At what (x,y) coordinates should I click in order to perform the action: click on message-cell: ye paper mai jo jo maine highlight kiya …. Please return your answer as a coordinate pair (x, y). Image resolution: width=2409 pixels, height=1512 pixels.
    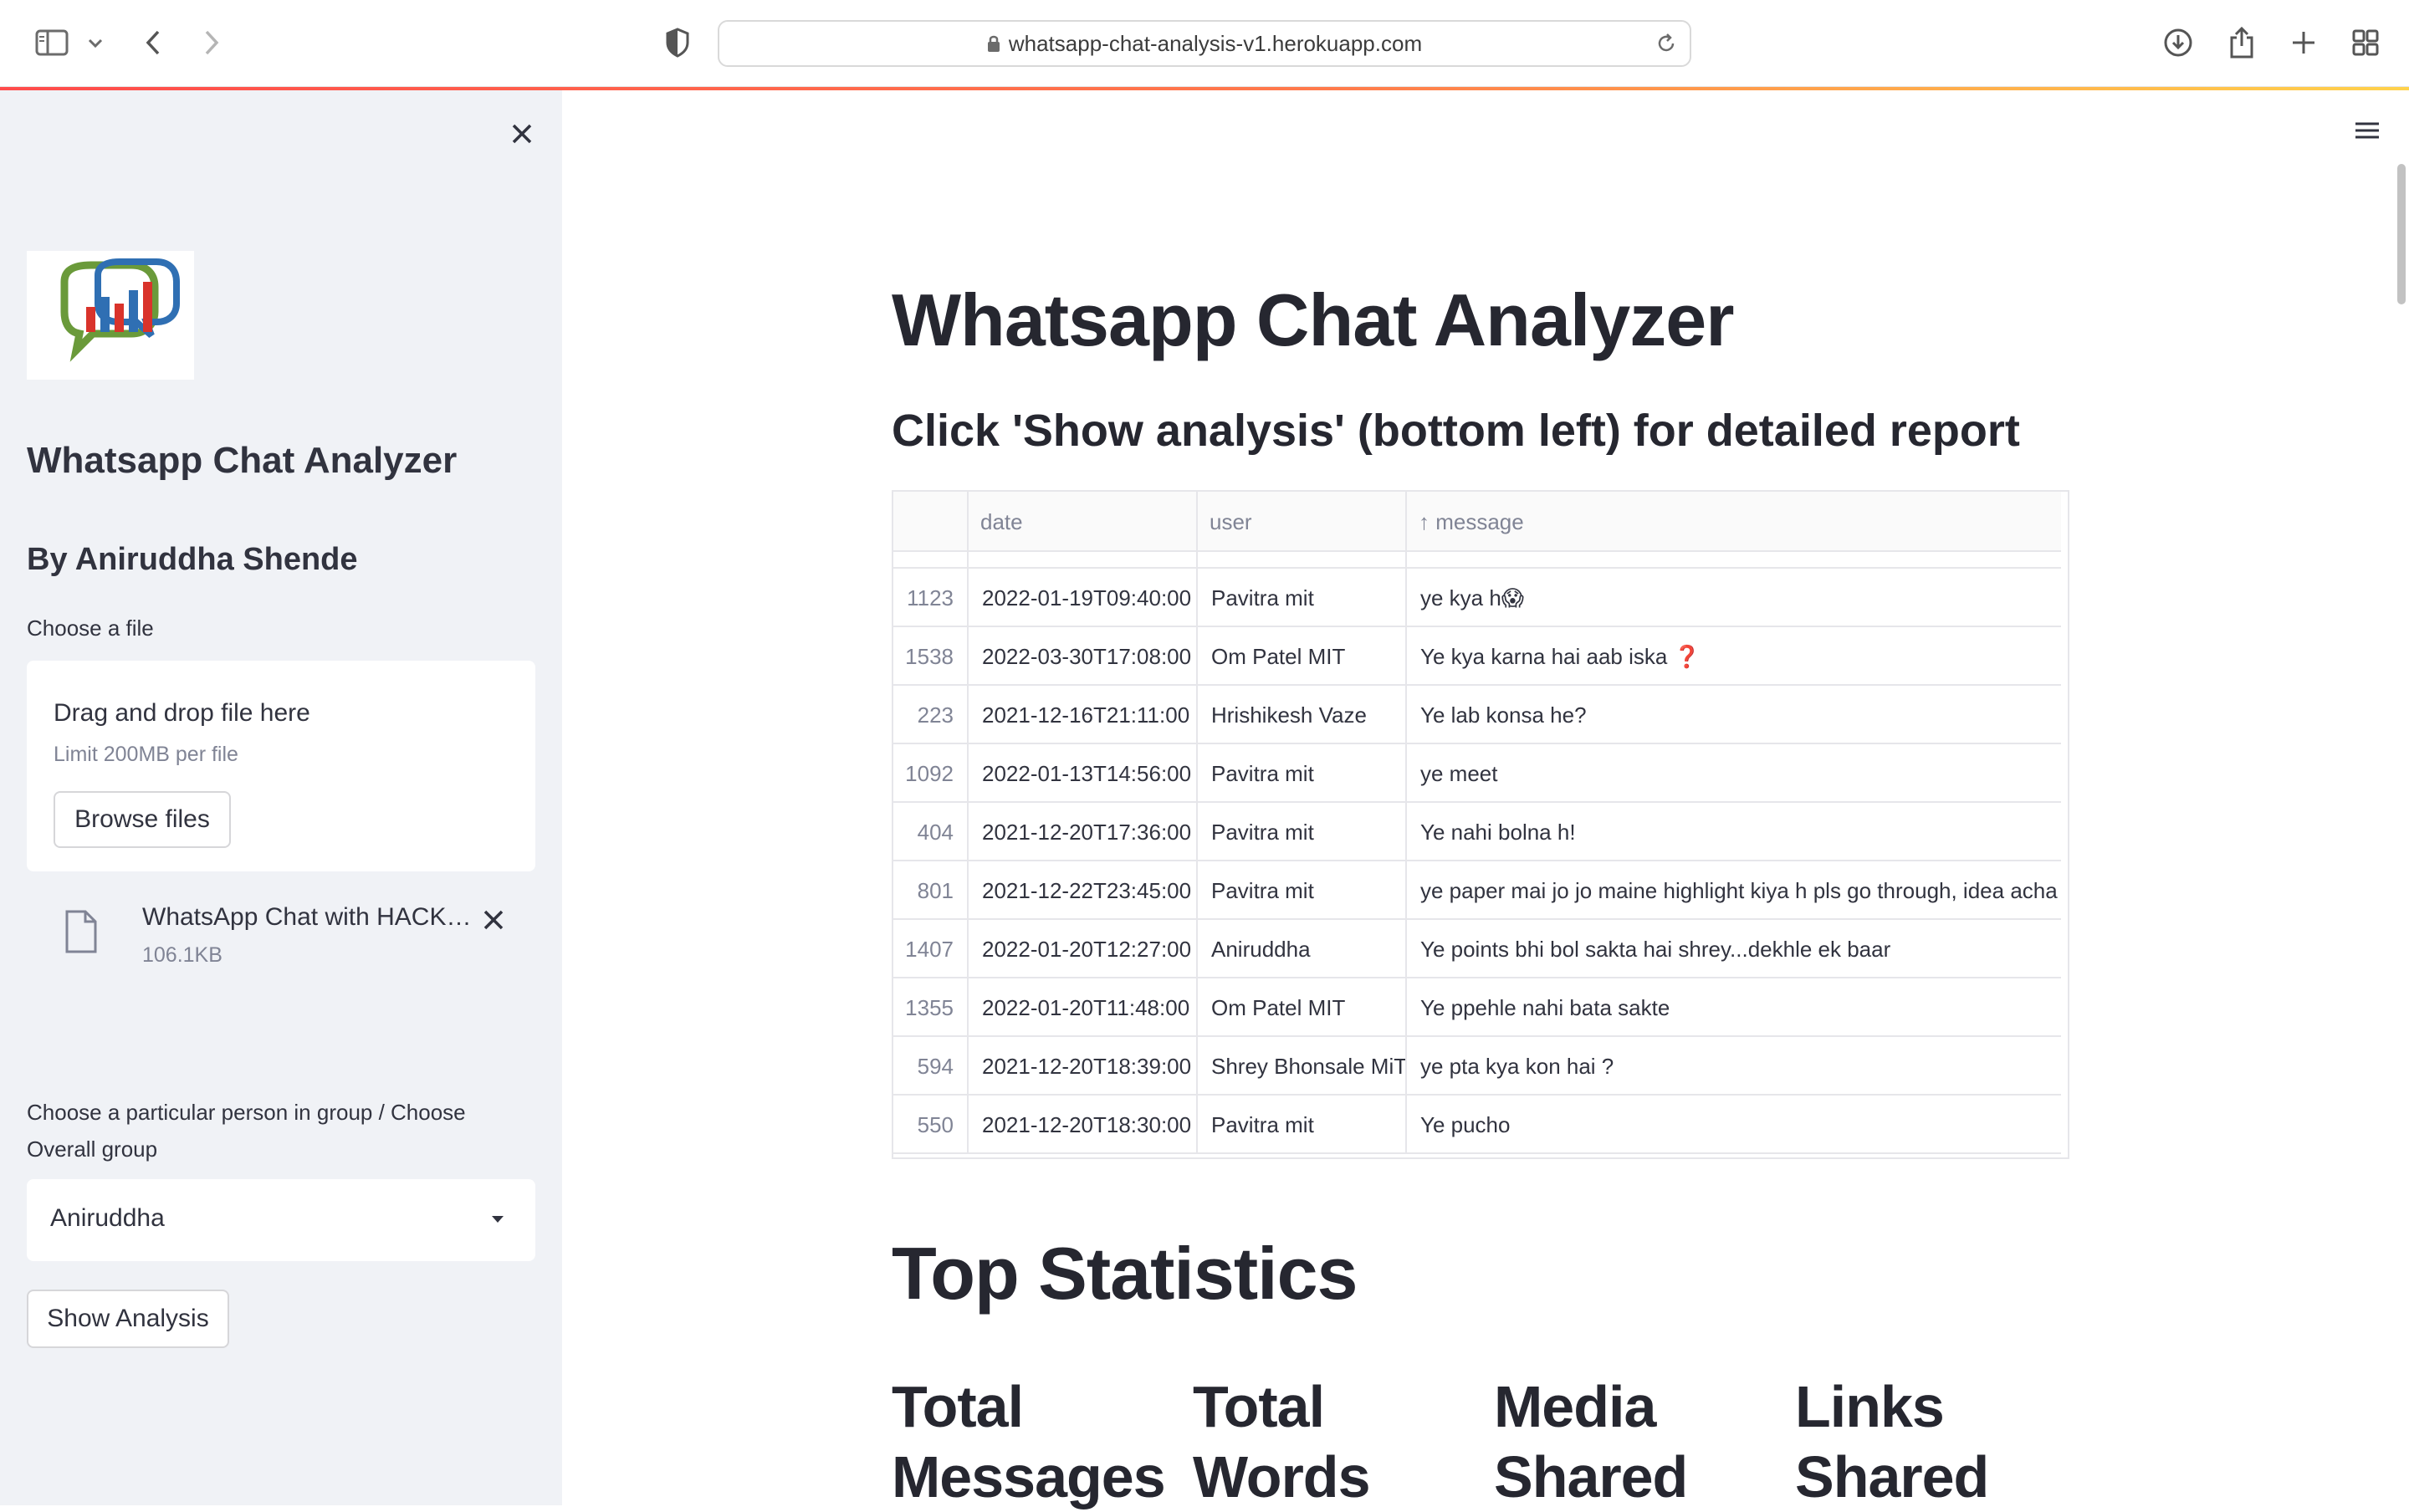
    Looking at the image, I should click on (1734, 890).